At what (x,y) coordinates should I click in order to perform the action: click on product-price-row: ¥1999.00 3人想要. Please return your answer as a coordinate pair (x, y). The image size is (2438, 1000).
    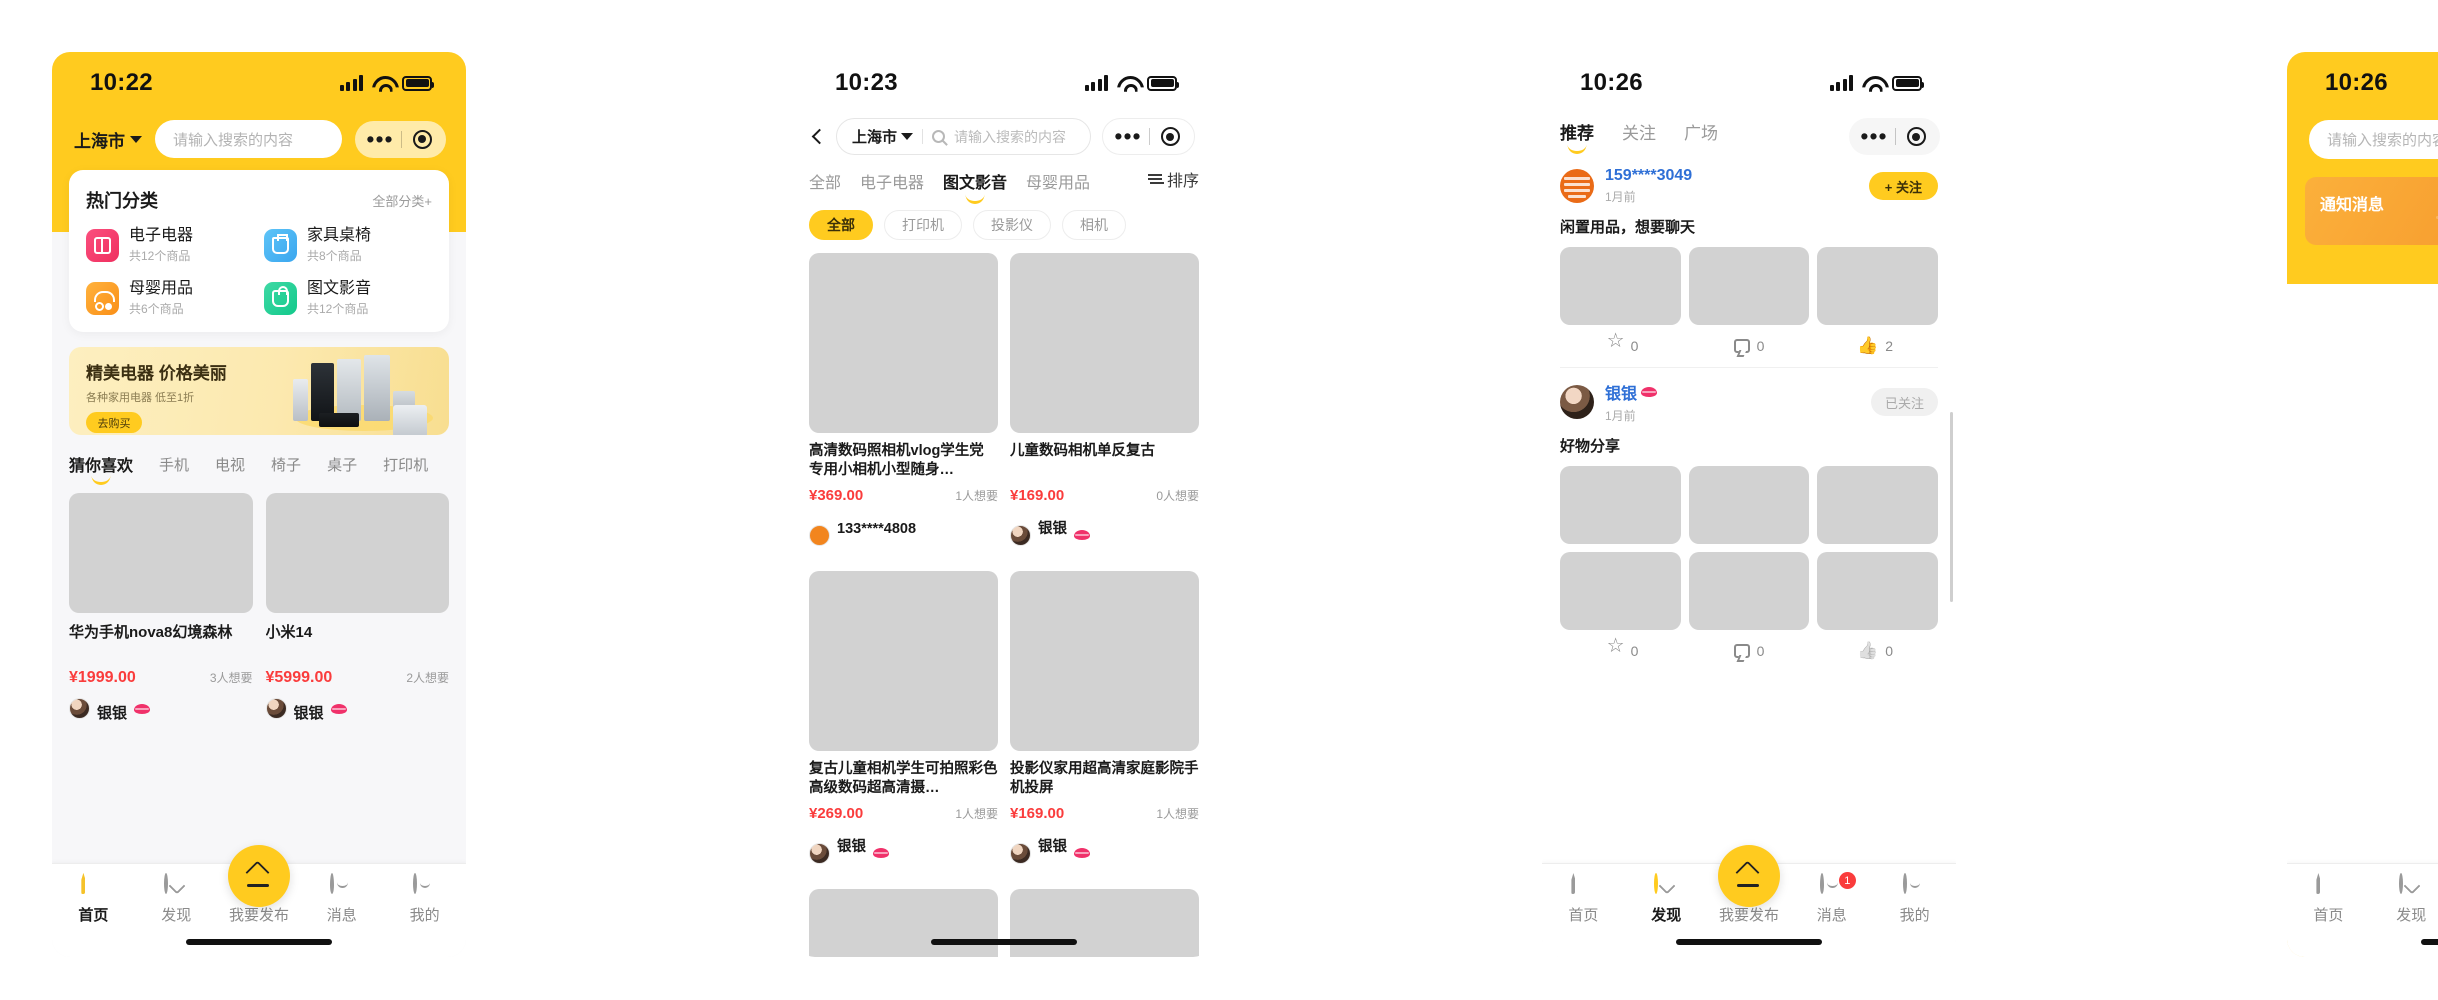
    Looking at the image, I should click on (161, 678).